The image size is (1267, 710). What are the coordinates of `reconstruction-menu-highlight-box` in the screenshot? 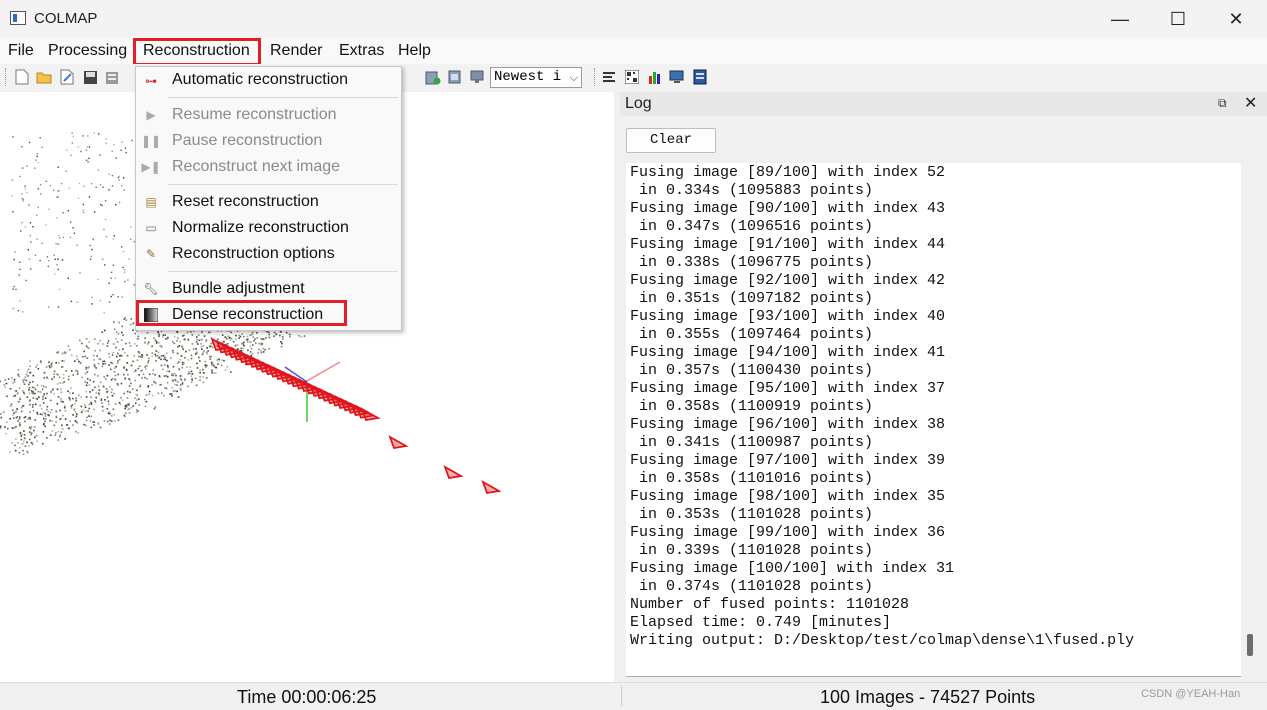 It's located at (197, 52).